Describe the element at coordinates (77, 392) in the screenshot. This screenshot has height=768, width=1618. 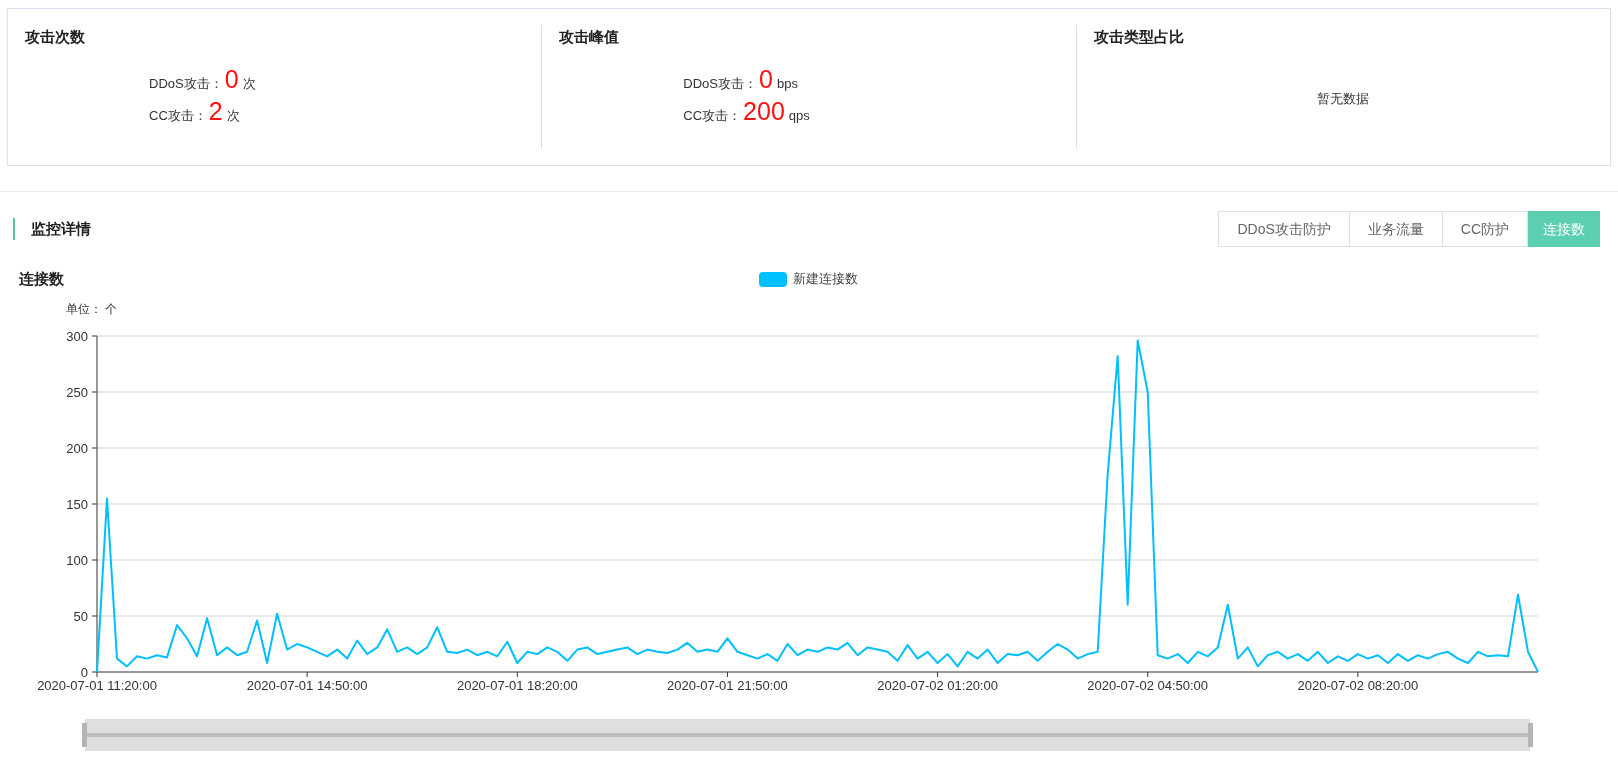
I see `y-axis-label: 250` at that location.